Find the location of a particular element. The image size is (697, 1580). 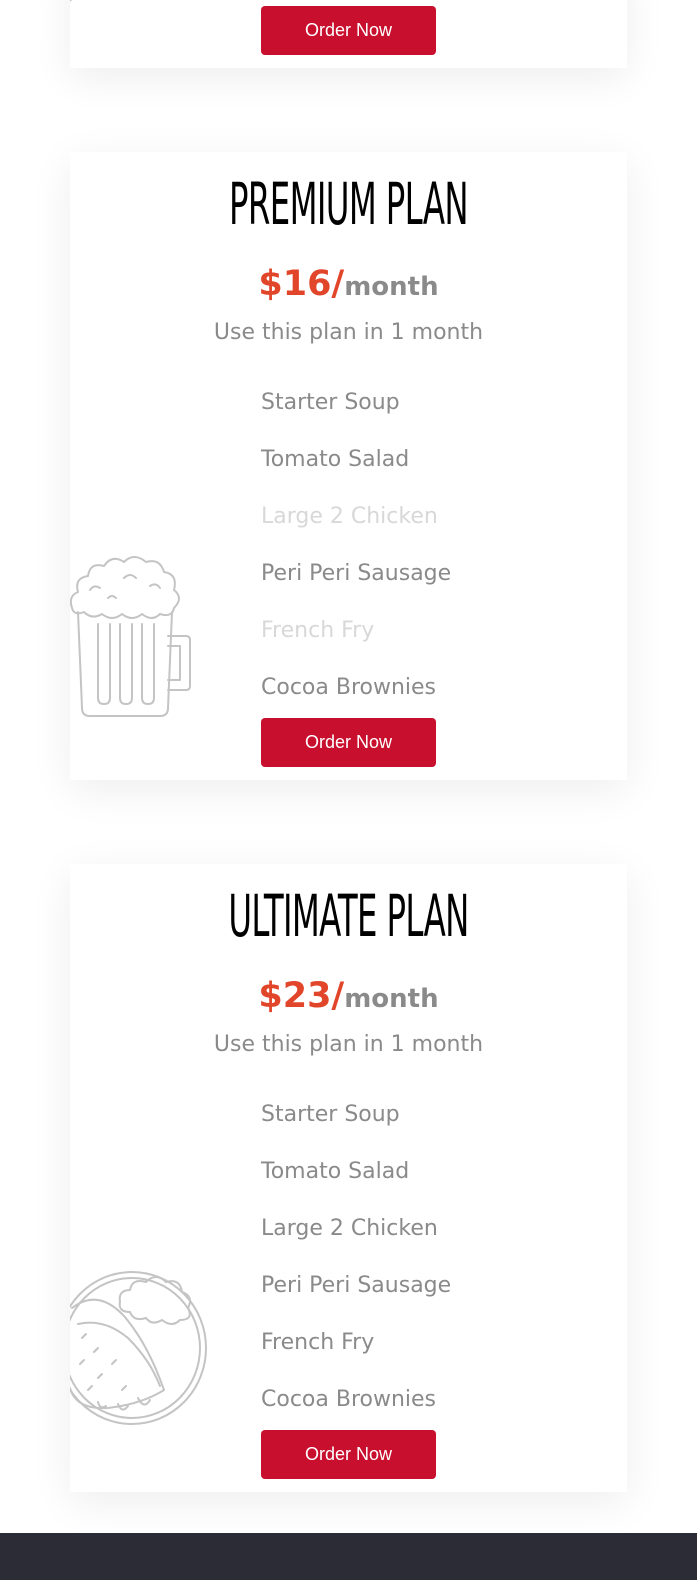

taco-plate-icon is located at coordinates (138, 1348).